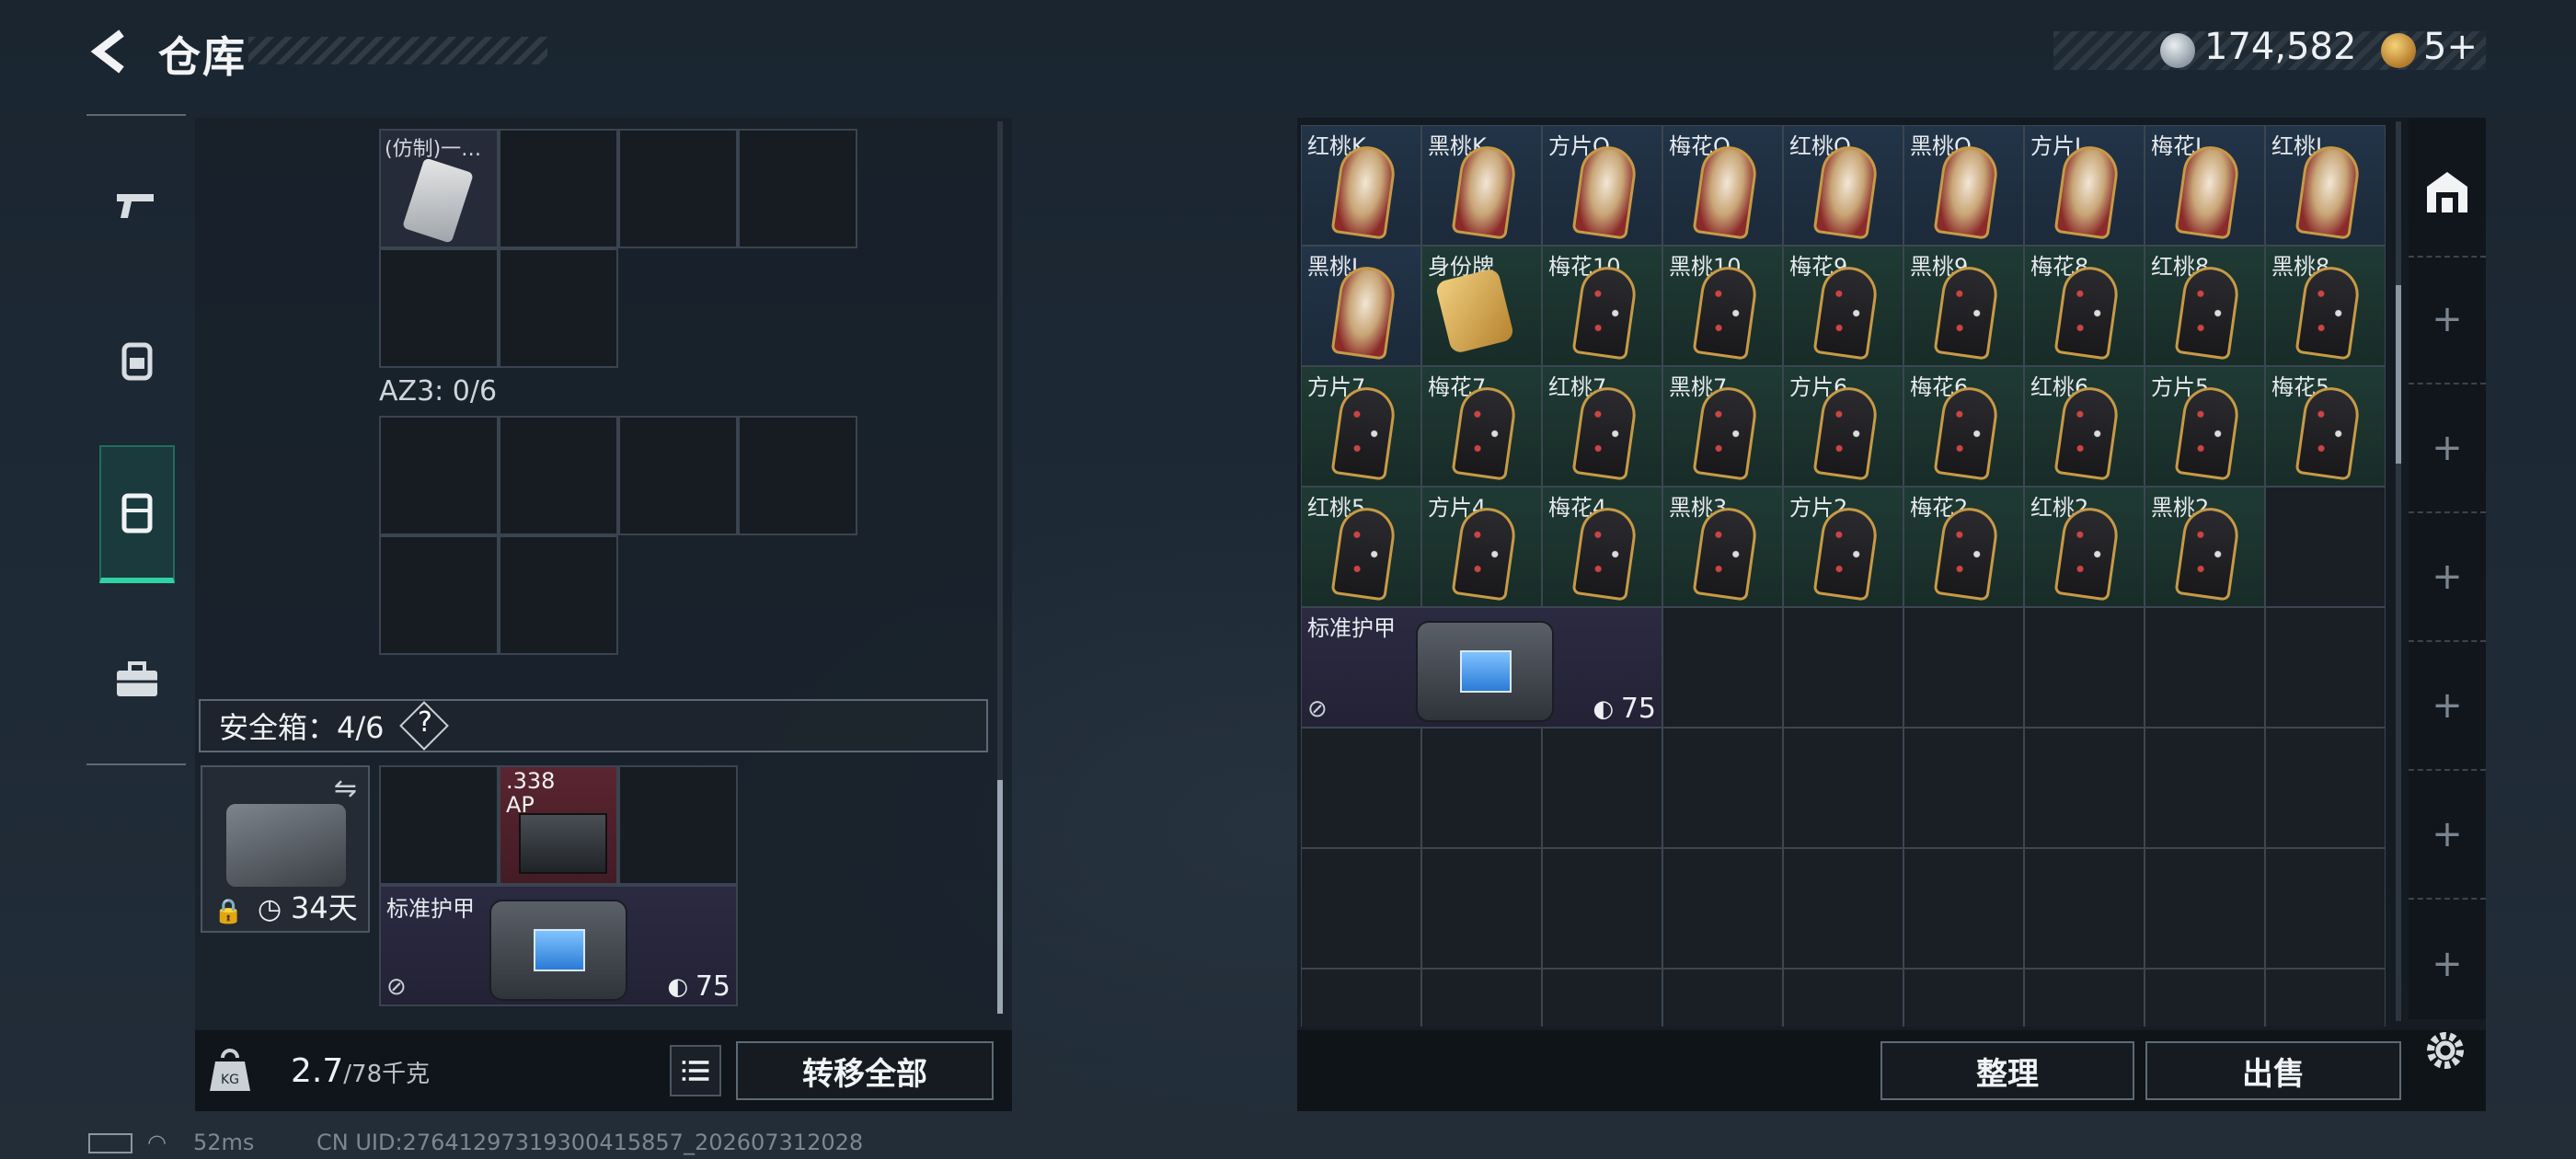 This screenshot has width=2576, height=1159. I want to click on storage-item: 红桃7, so click(1602, 426).